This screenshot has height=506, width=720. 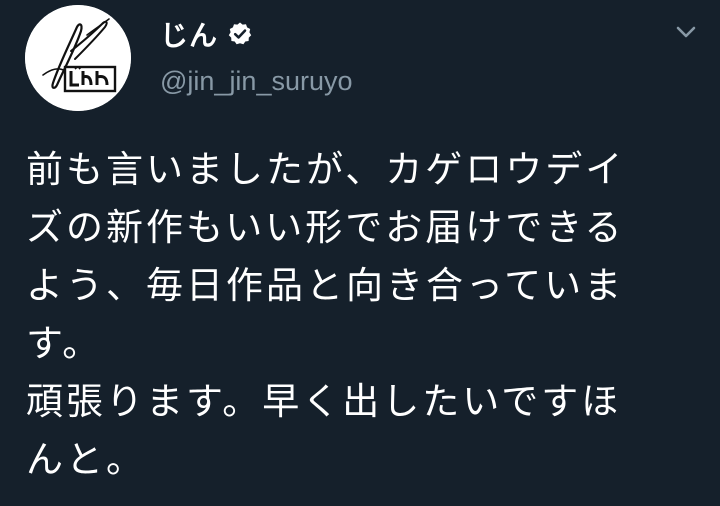 I want to click on author-name-row: じん, so click(x=206, y=34).